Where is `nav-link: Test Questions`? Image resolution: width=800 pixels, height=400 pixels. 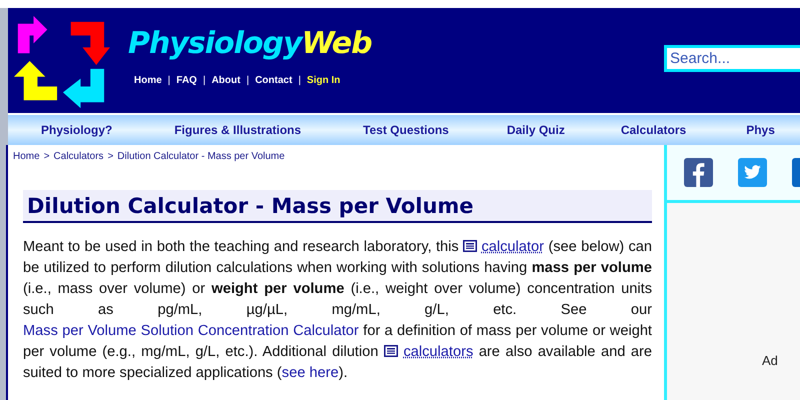
nav-link: Test Questions is located at coordinates (406, 130).